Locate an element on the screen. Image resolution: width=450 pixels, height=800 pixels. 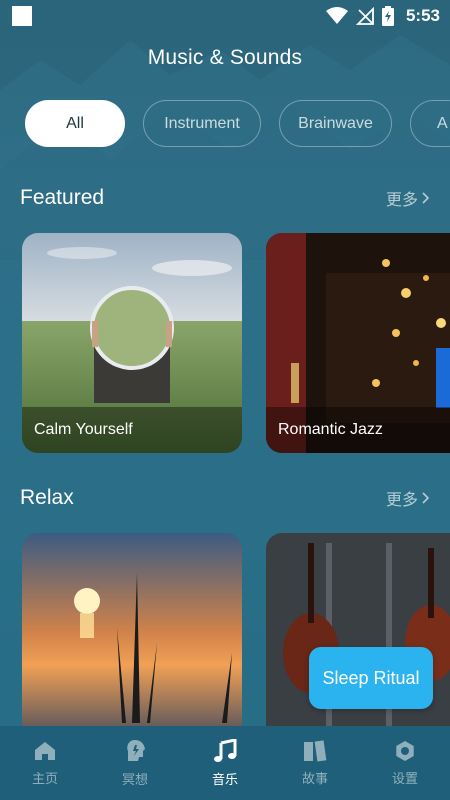
page-title: Music & Sounds is located at coordinates (225, 57).